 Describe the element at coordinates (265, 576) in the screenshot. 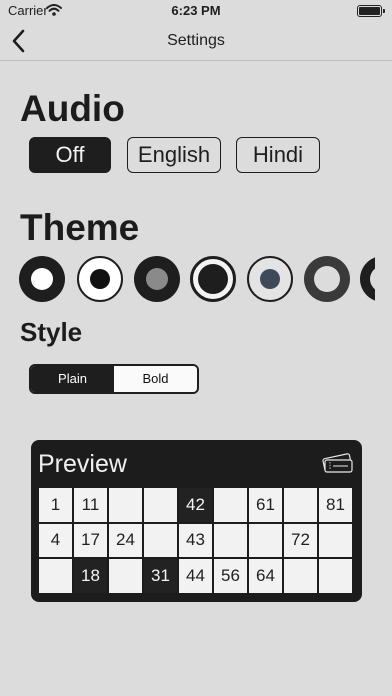

I see `ticket-cell: 64` at that location.